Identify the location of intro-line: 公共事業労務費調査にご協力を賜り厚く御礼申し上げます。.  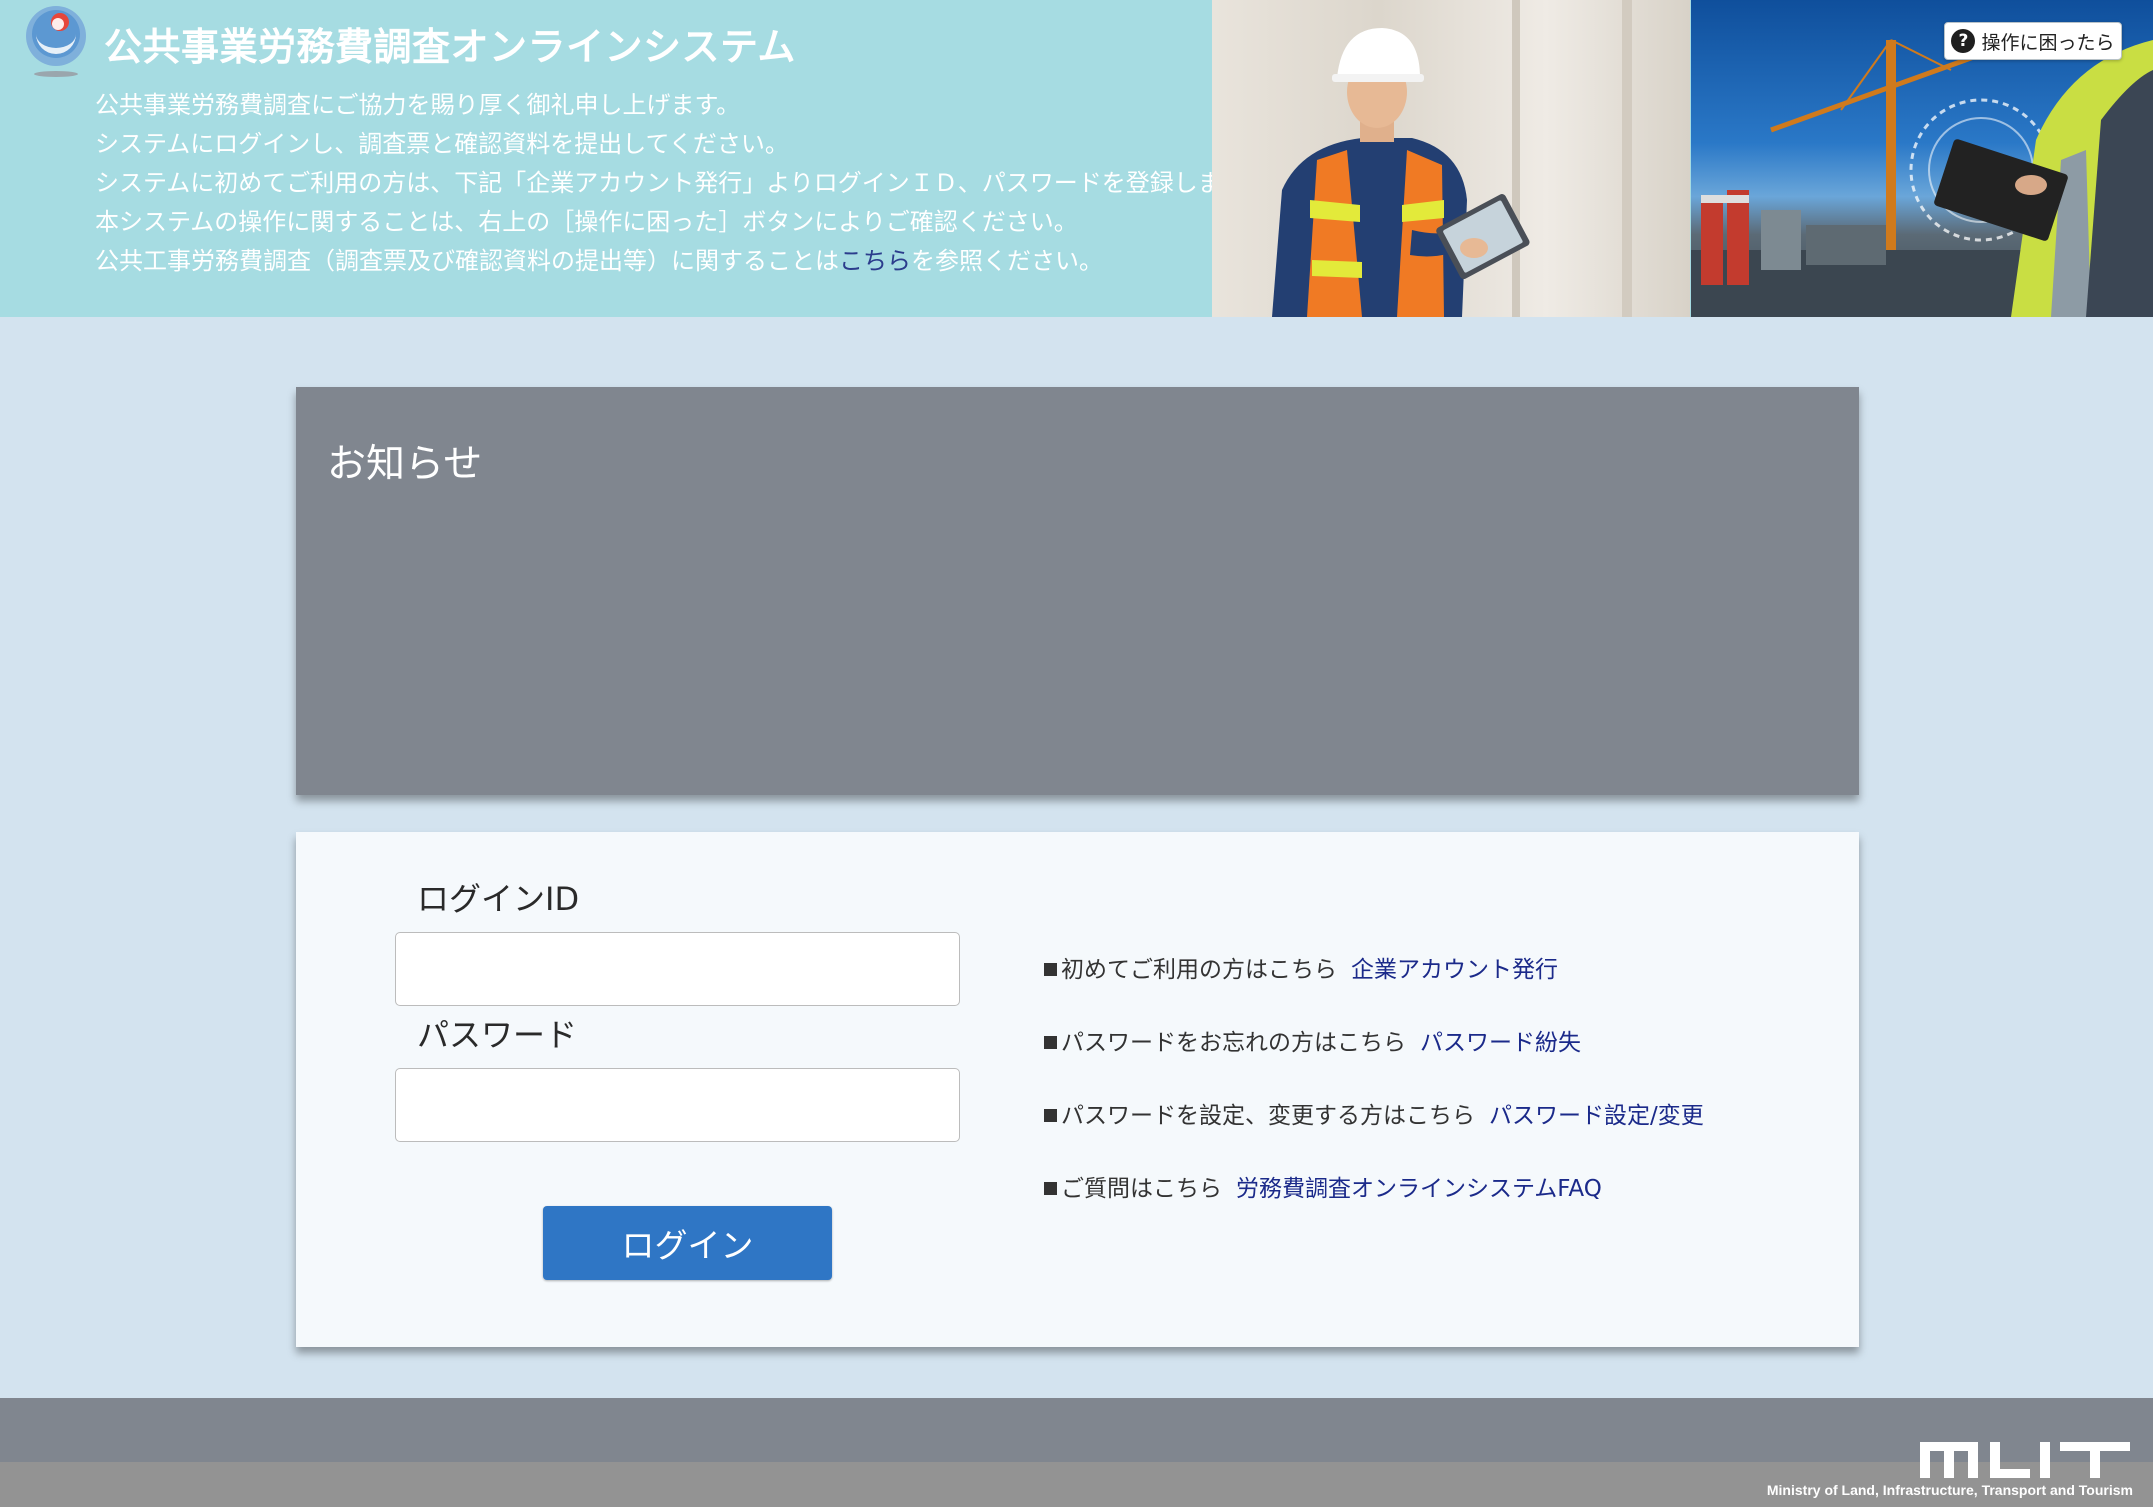
(418, 105).